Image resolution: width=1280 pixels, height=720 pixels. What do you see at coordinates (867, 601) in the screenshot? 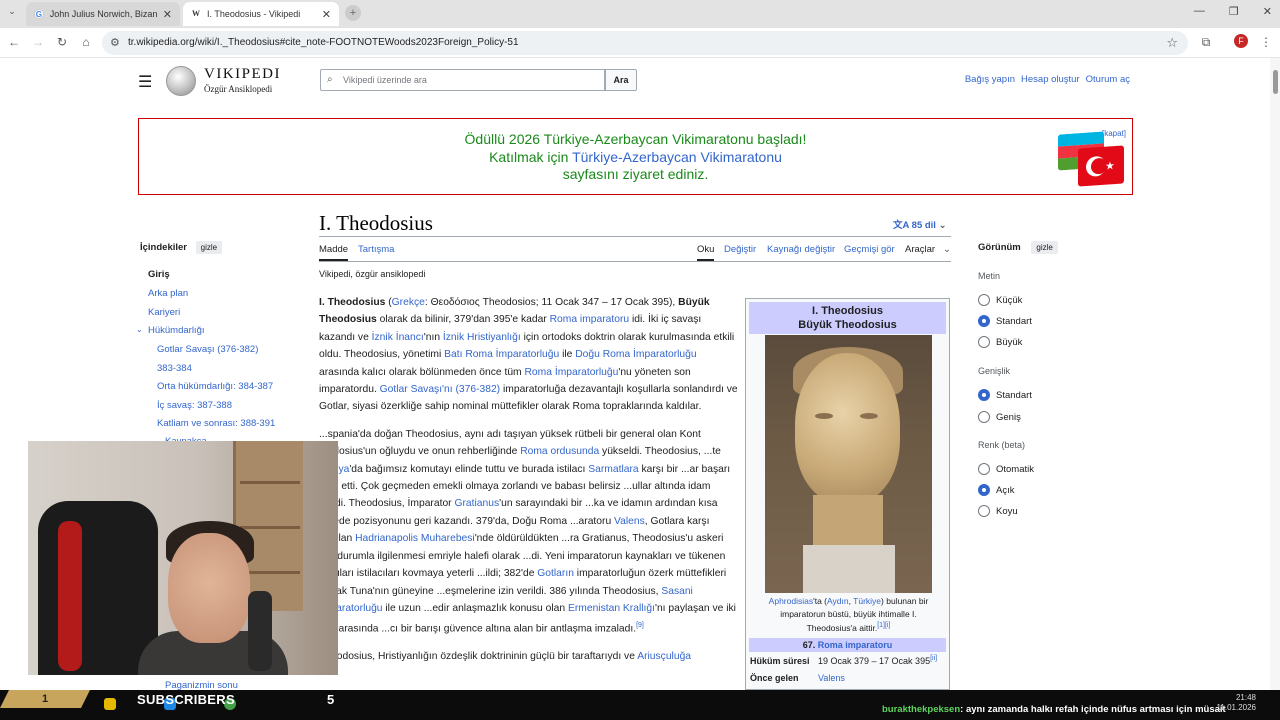
I see `link: Türkiye` at bounding box center [867, 601].